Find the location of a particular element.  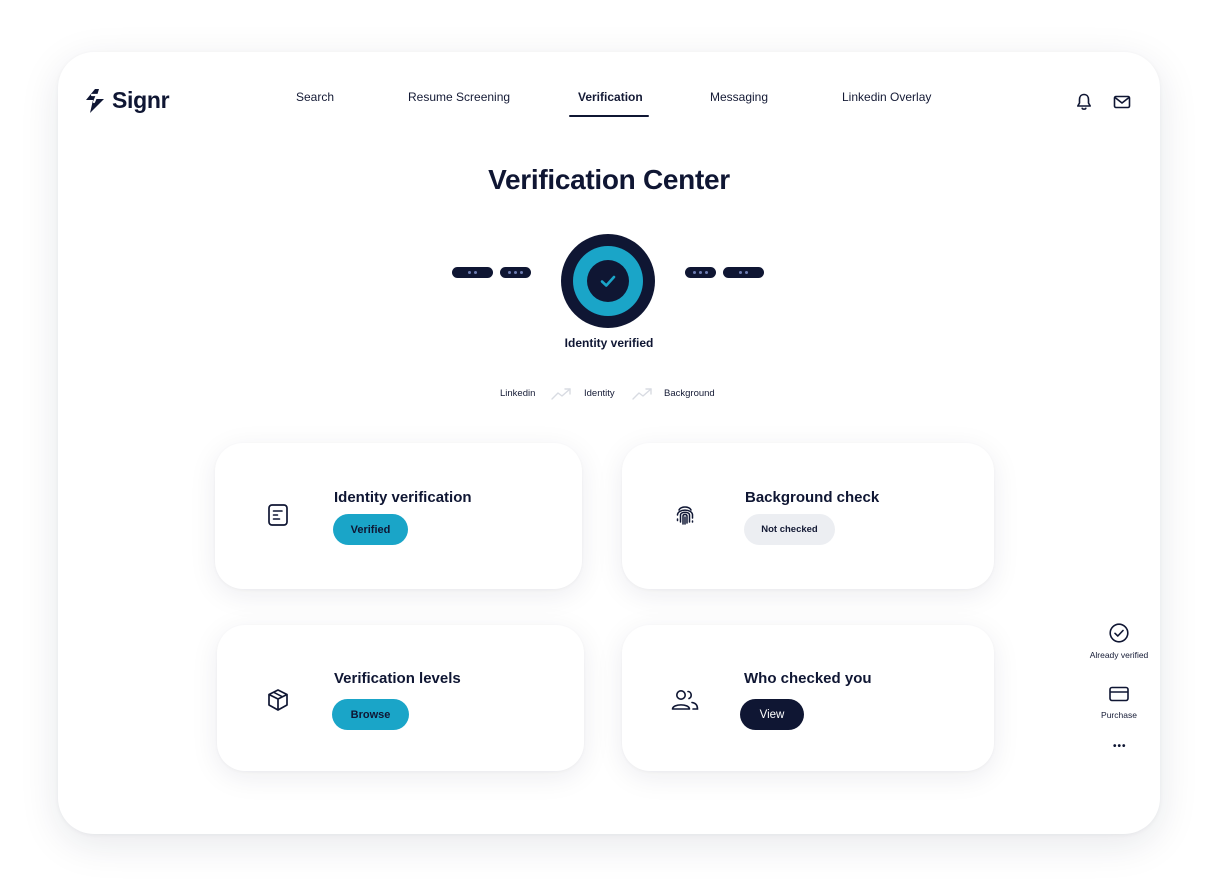

more-options-button: ••• is located at coordinates (1120, 746).